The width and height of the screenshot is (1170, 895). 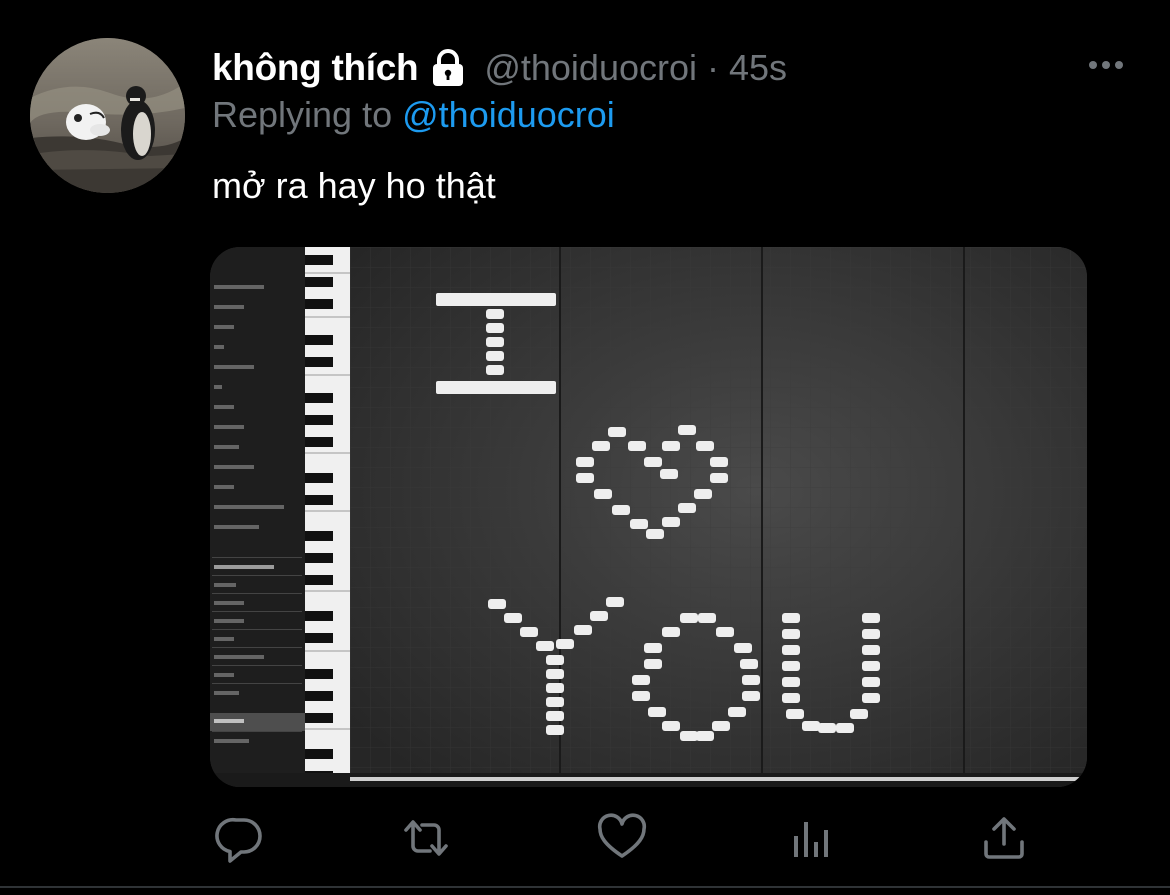 What do you see at coordinates (1004, 838) in the screenshot?
I see `share-icon` at bounding box center [1004, 838].